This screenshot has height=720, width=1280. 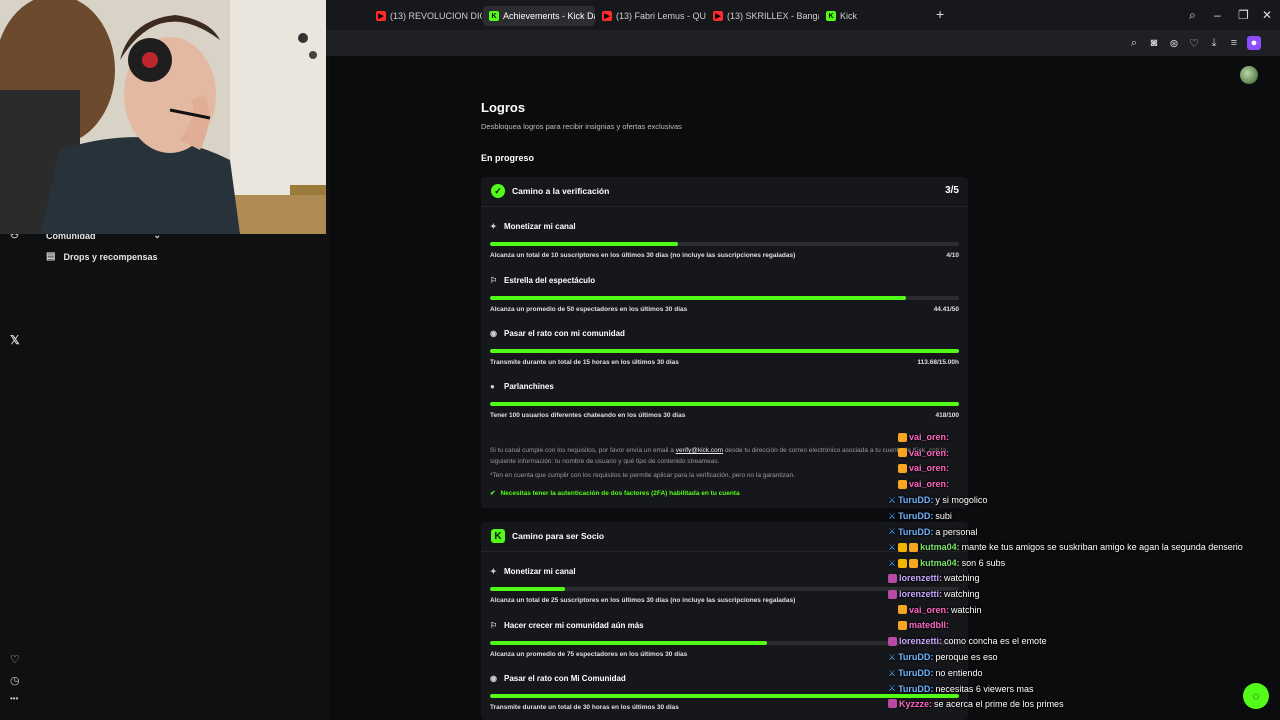 What do you see at coordinates (961, 500) in the screenshot?
I see `chat-text: y si mogolico` at bounding box center [961, 500].